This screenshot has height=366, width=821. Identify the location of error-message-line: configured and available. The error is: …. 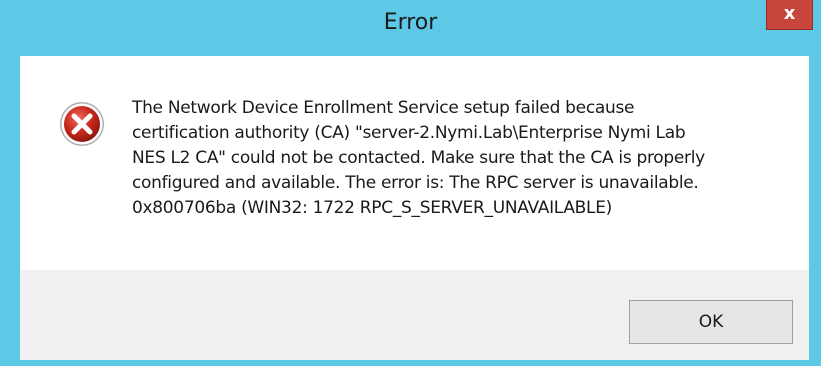
(415, 183).